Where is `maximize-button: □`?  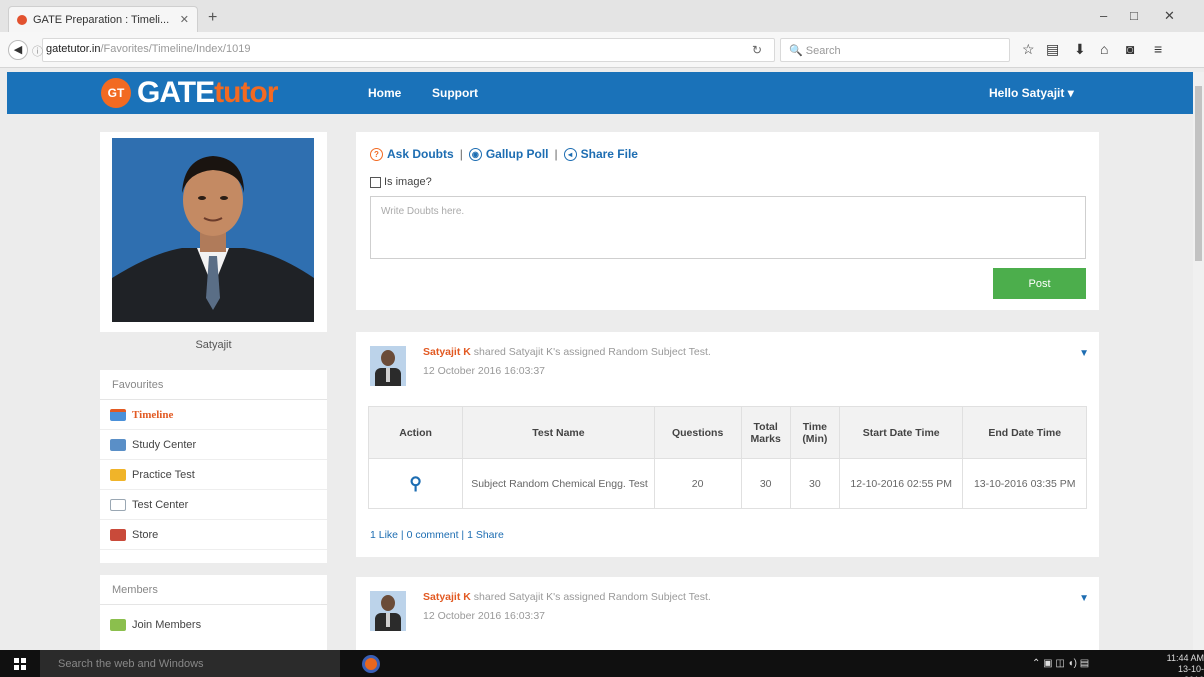
maximize-button: □ is located at coordinates (1134, 15).